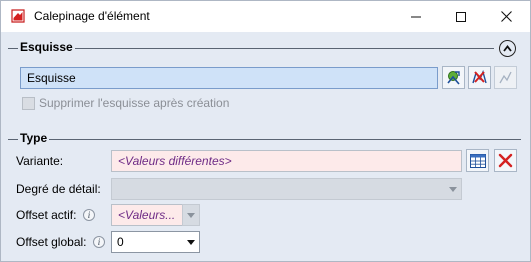 This screenshot has width=531, height=262. I want to click on type-section-title: Type, so click(34, 138).